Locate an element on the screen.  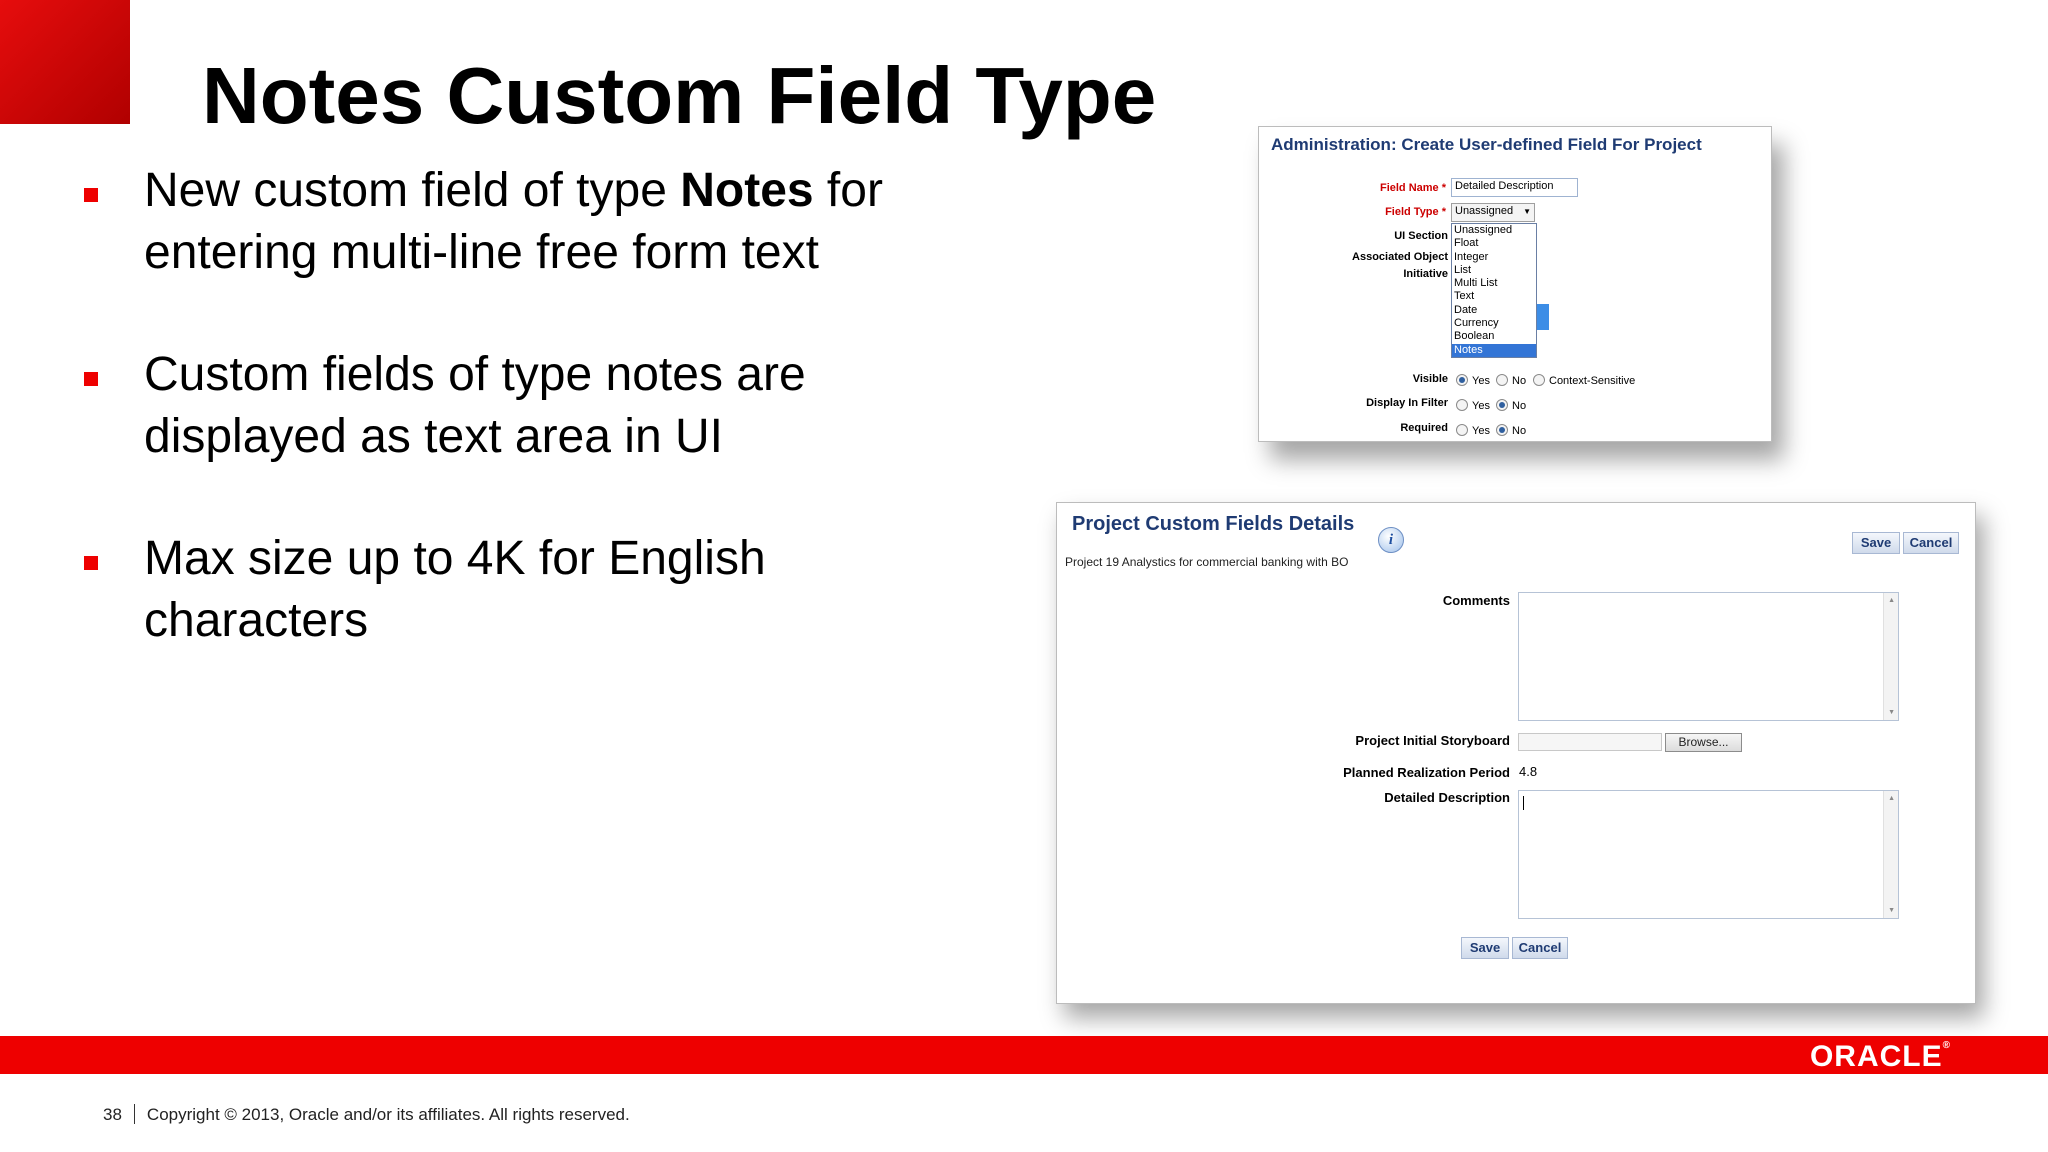
dropdown-option: Multi List is located at coordinates (1494, 283).